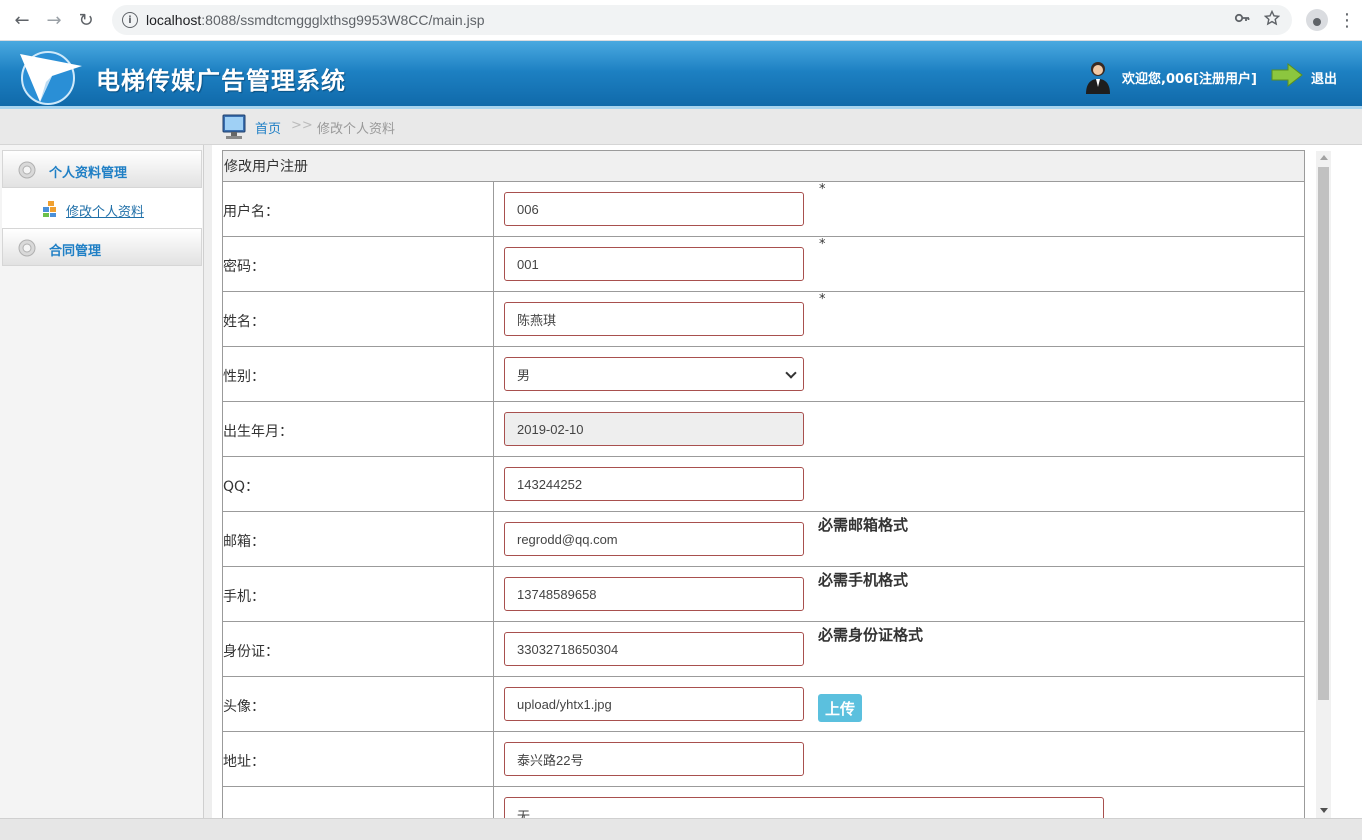 The width and height of the screenshot is (1362, 840). Describe the element at coordinates (343, 20) in the screenshot. I see `url-path: :8088/ssmdtcmggglxthsg9953W8CC/main.jsp` at that location.